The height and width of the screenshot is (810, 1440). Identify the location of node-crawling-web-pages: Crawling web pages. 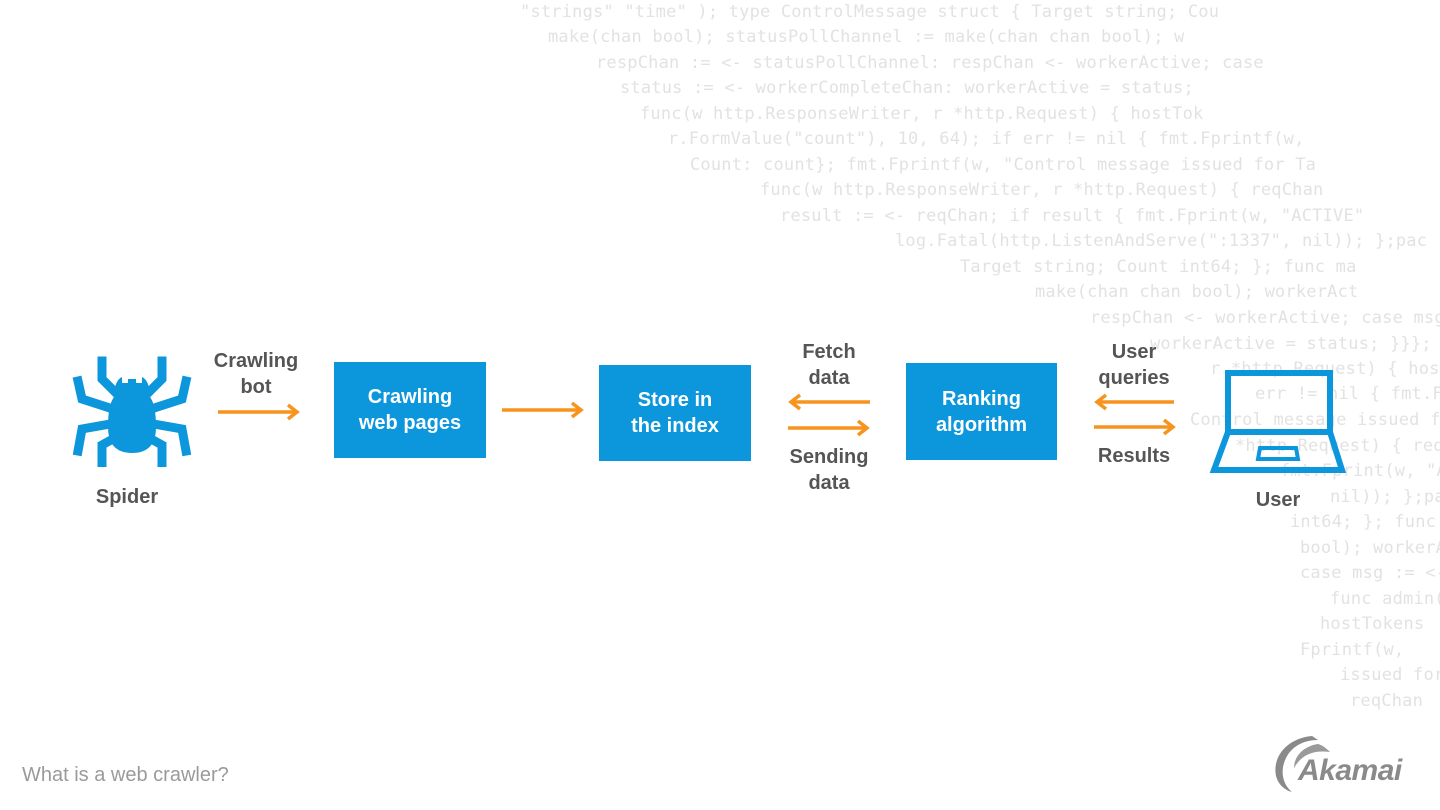
(410, 410).